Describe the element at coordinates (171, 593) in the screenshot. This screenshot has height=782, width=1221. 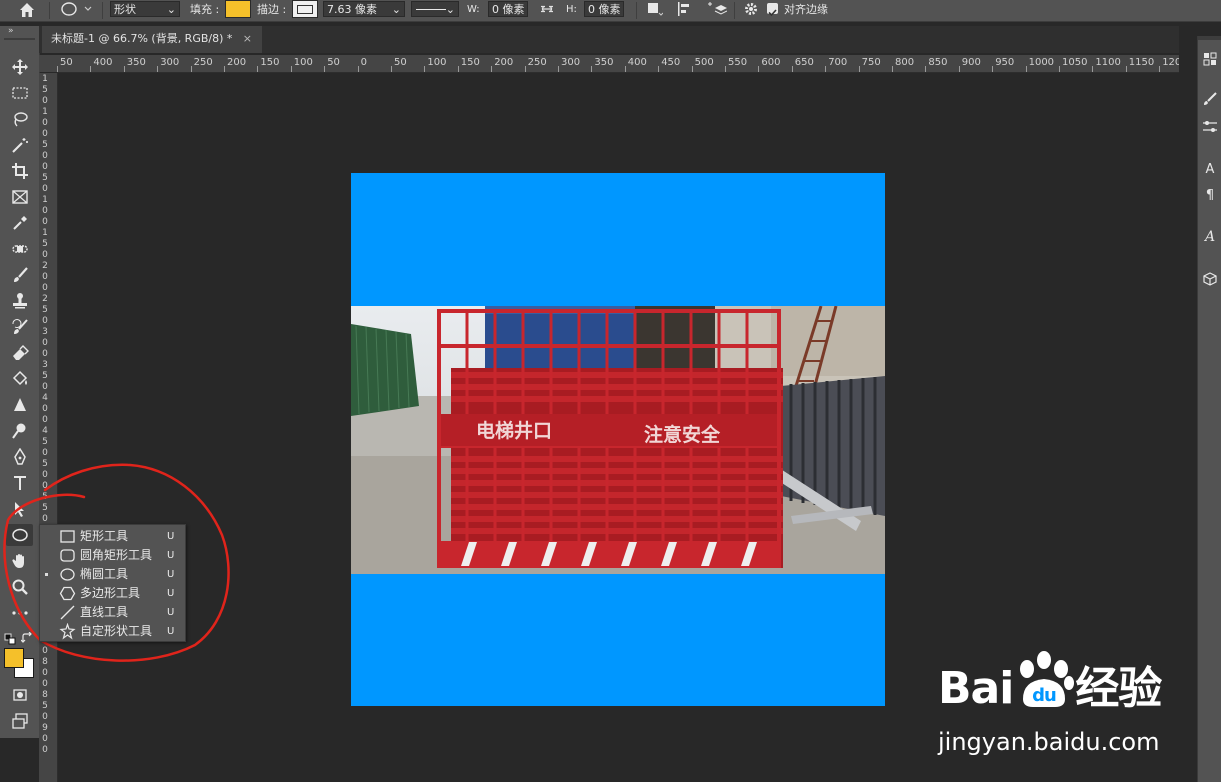
I see `polygon-tool-shortcut: U` at that location.